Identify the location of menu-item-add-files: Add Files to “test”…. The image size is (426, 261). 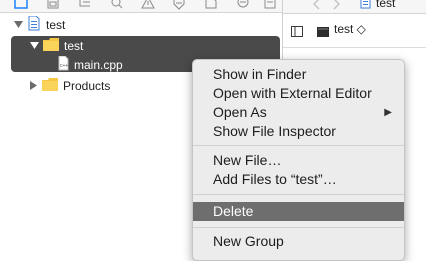
(298, 179).